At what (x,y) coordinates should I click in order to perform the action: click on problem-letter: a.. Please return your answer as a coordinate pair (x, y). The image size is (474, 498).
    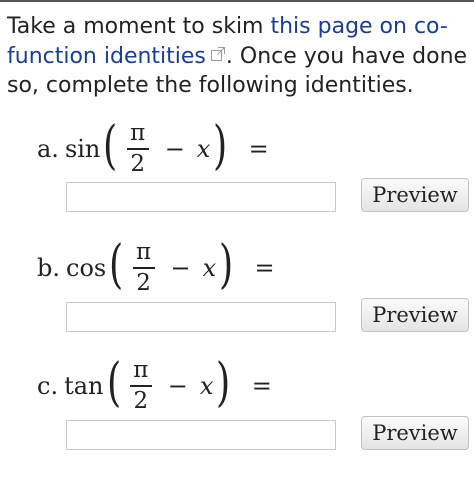
    Looking at the image, I should click on (48, 149).